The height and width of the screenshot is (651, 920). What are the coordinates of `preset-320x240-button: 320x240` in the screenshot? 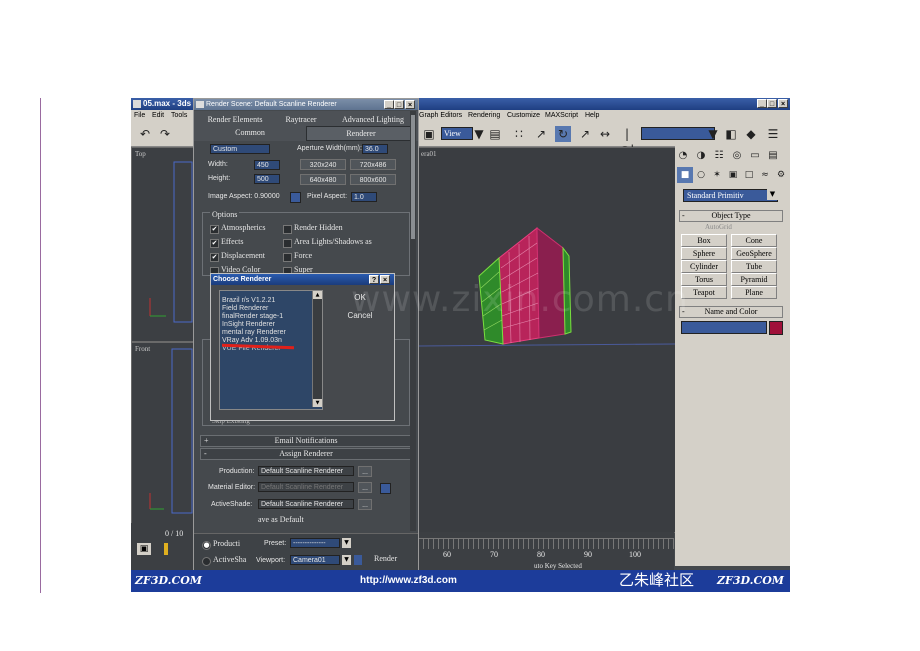 It's located at (323, 164).